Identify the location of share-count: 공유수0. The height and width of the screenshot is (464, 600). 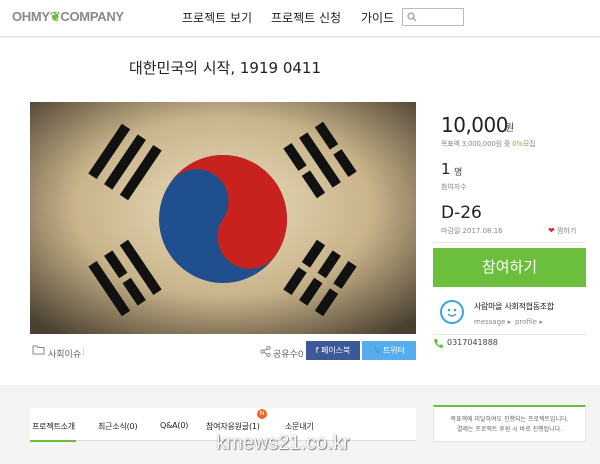
(288, 353).